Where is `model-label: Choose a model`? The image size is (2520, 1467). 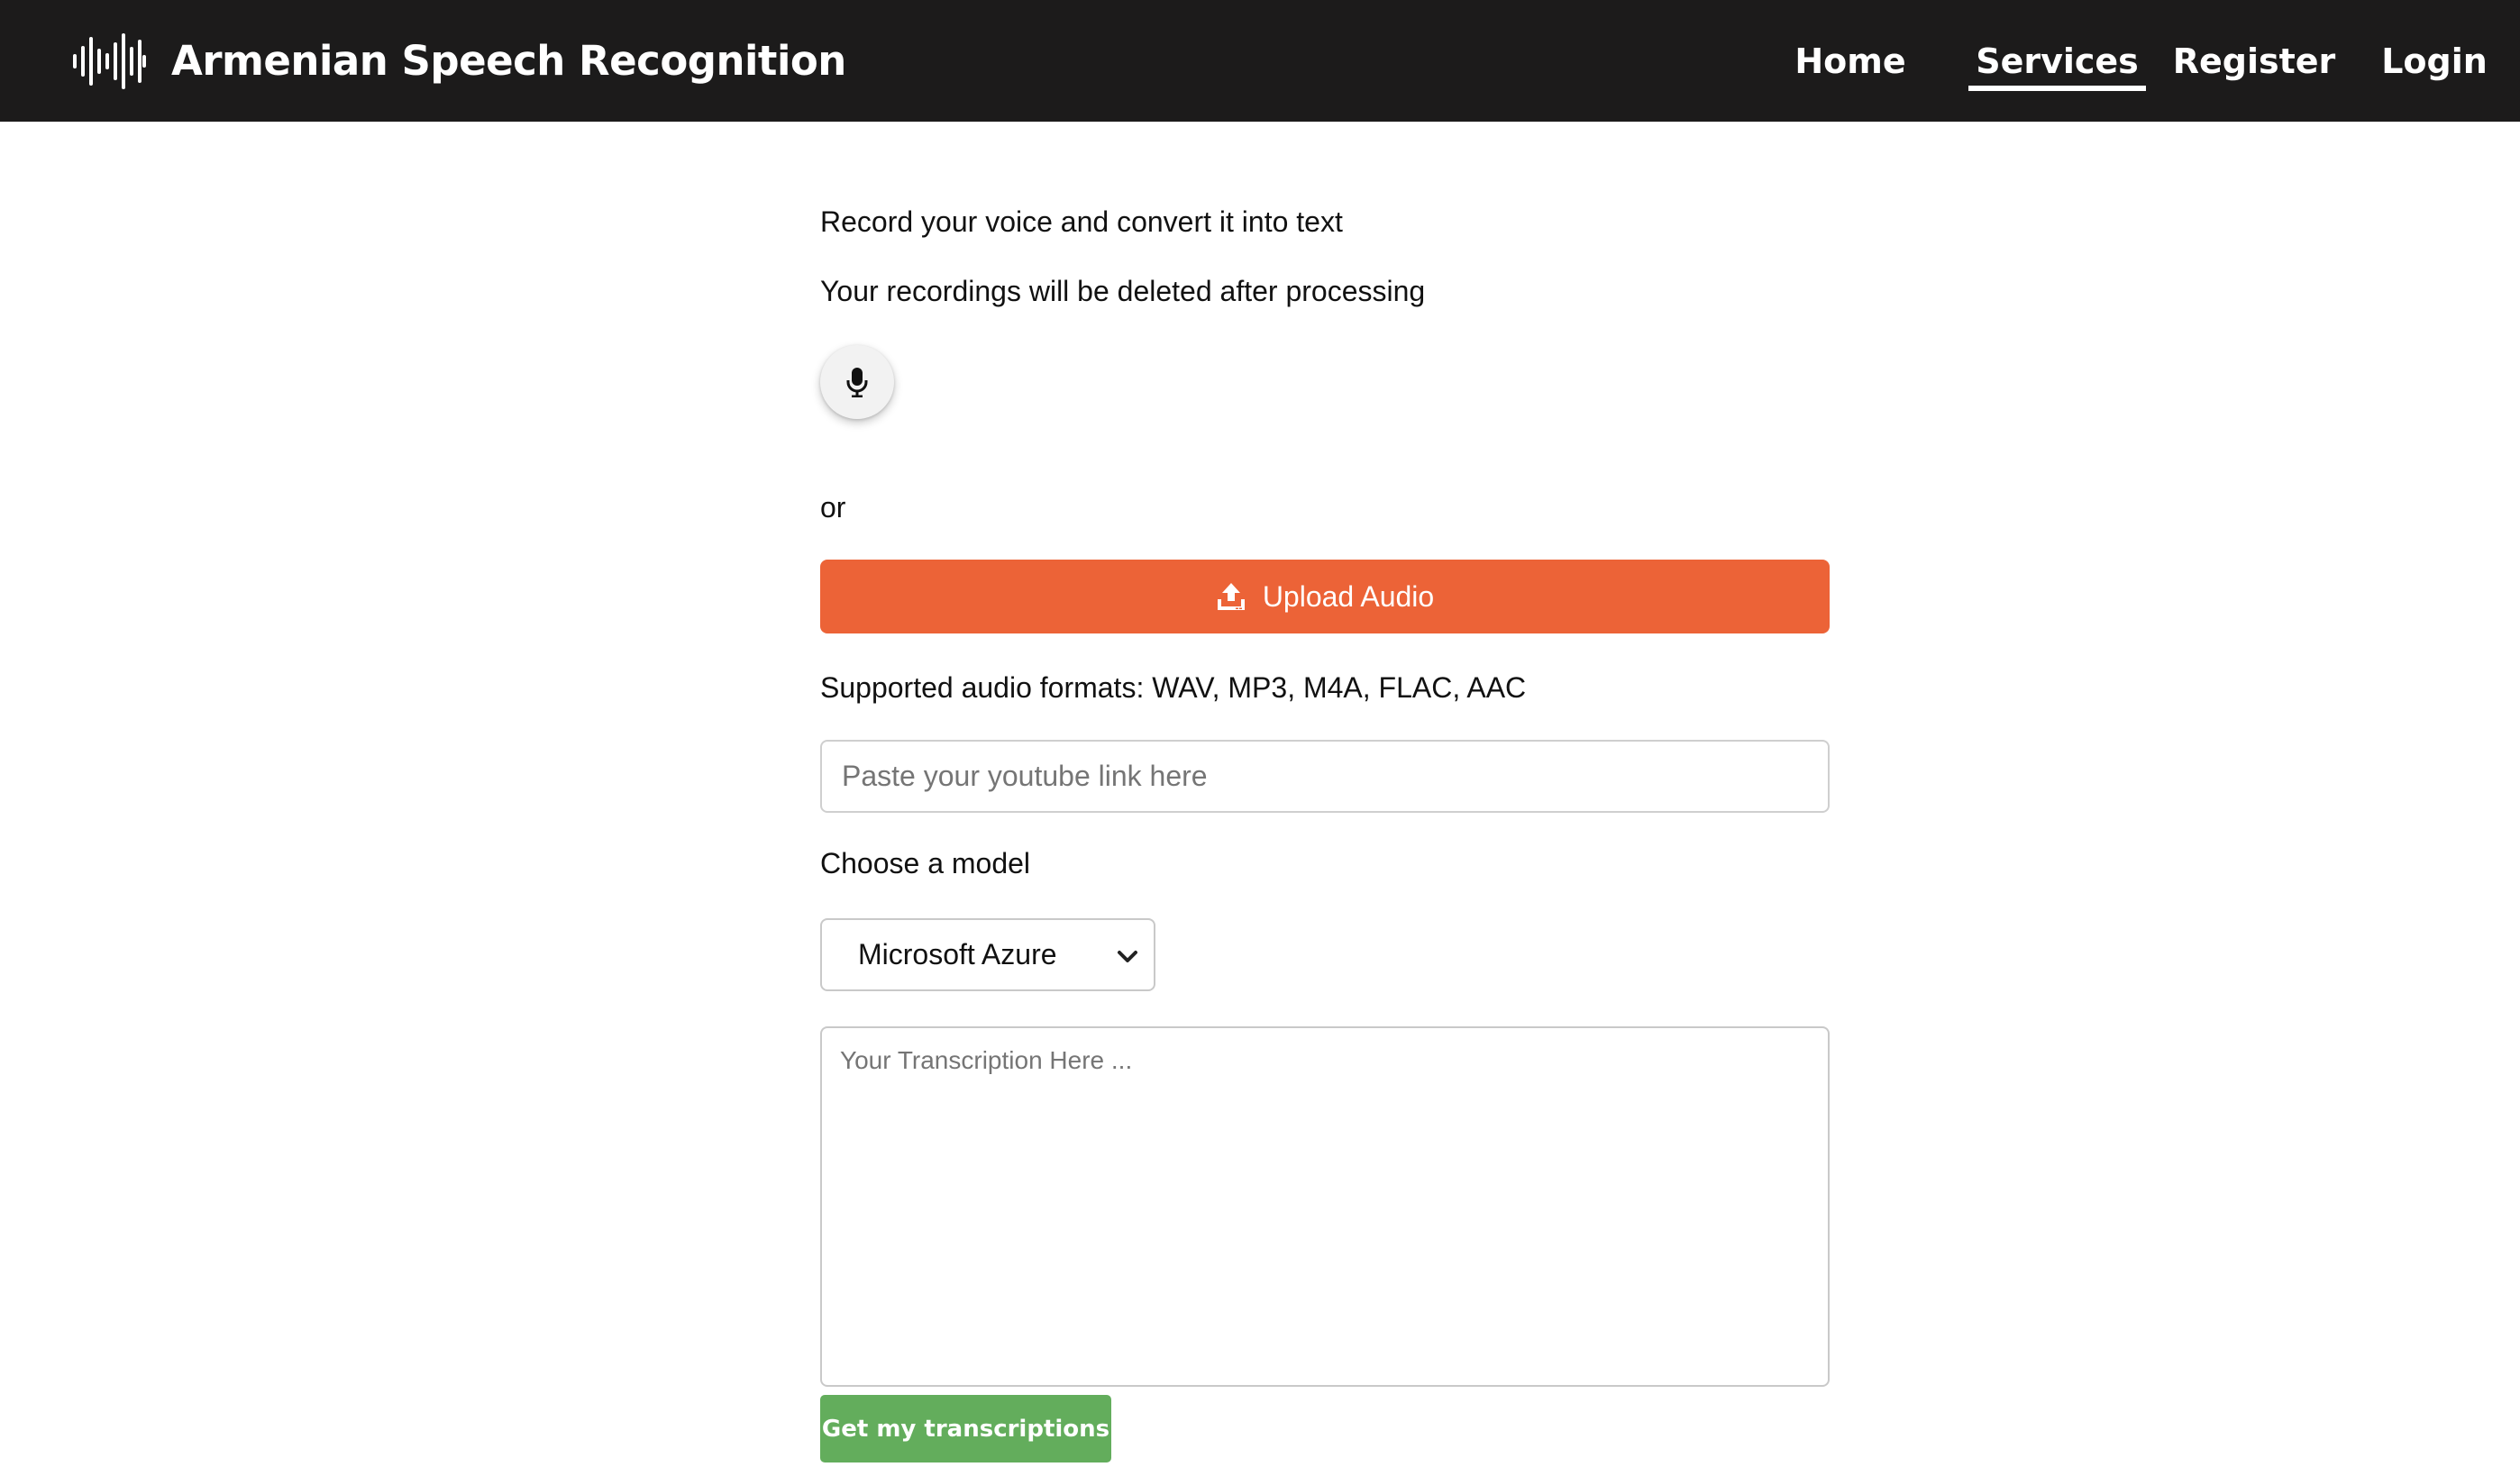
model-label: Choose a model is located at coordinates (926, 863).